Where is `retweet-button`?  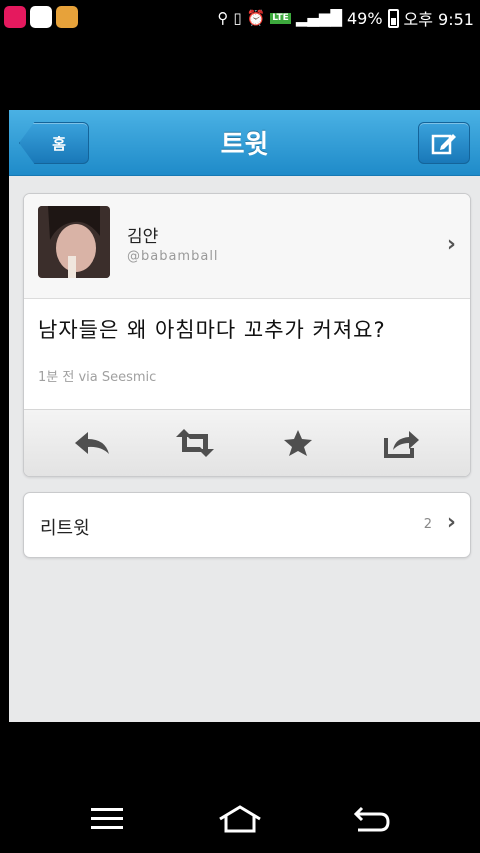
retweet-button is located at coordinates (195, 443).